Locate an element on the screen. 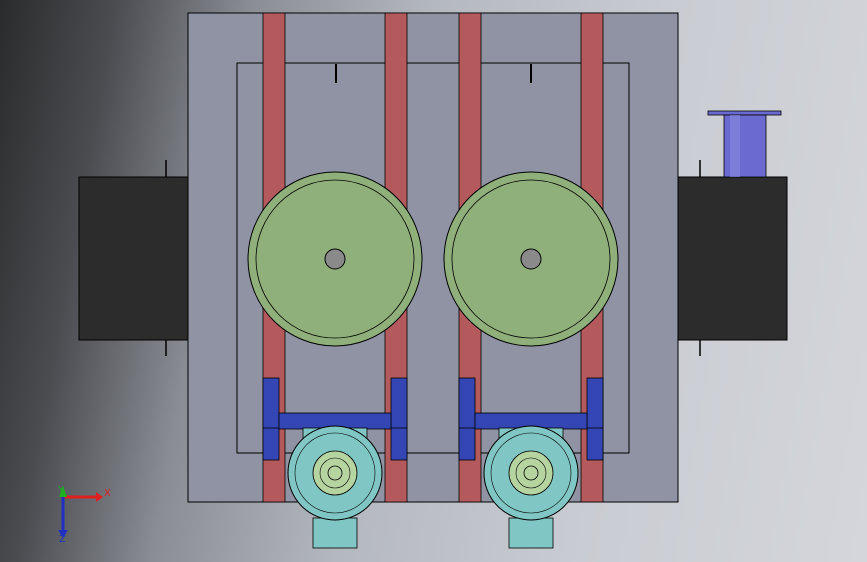 The height and width of the screenshot is (562, 867). right-side-block is located at coordinates (732, 258).